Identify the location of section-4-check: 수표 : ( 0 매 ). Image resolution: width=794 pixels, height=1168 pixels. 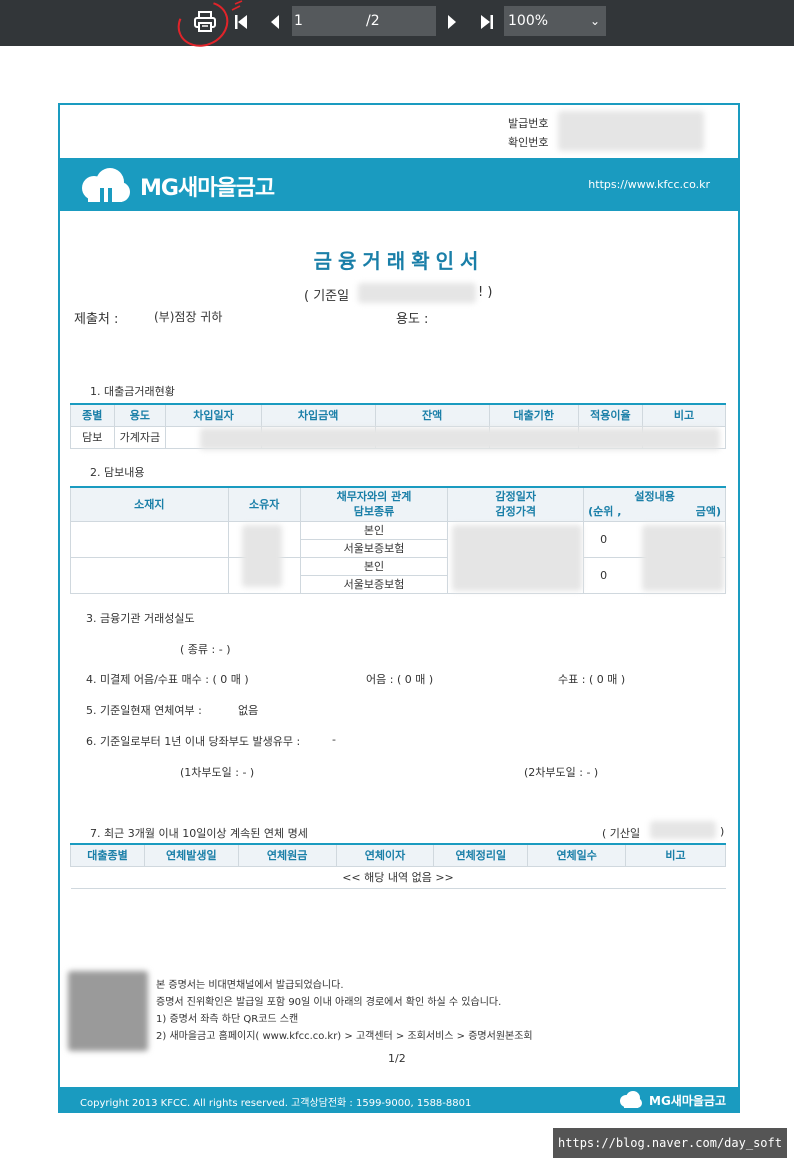
(592, 679).